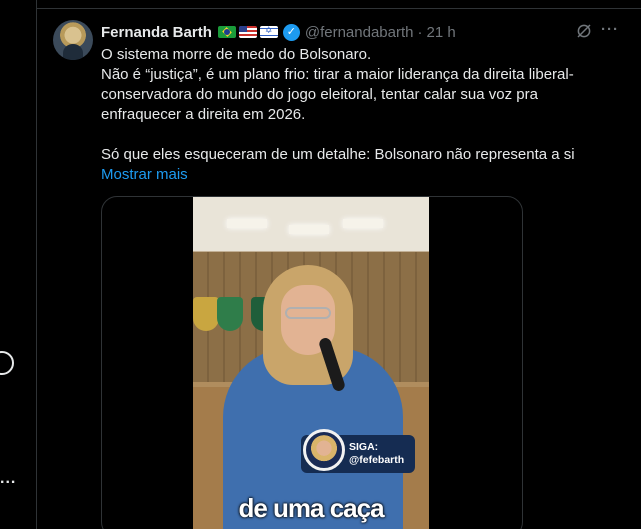  Describe the element at coordinates (611, 30) in the screenshot. I see `more-icon: ···` at that location.